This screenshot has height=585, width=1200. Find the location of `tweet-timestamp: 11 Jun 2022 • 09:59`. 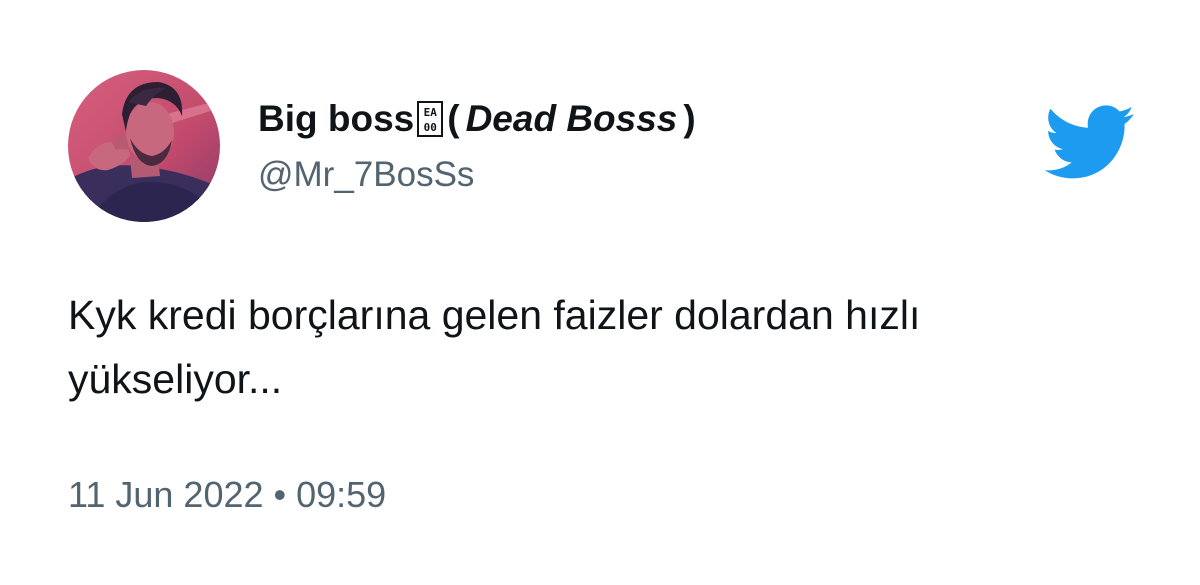

tweet-timestamp: 11 Jun 2022 • 09:59 is located at coordinates (227, 495).